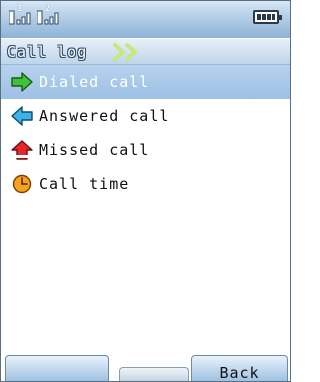  Describe the element at coordinates (57, 368) in the screenshot. I see `left-softkey` at that location.